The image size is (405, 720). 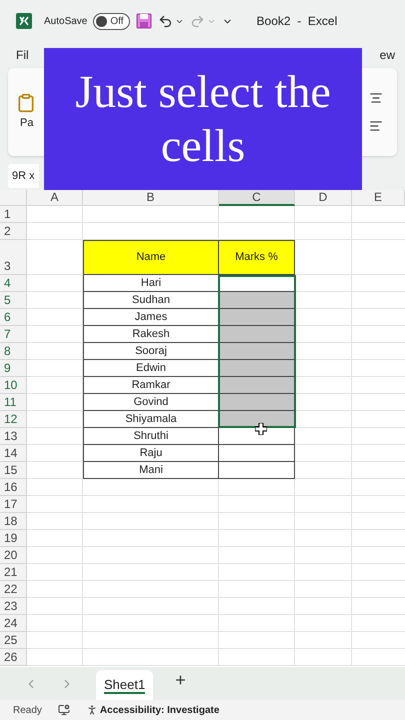 What do you see at coordinates (55, 198) in the screenshot?
I see `column-header: A` at bounding box center [55, 198].